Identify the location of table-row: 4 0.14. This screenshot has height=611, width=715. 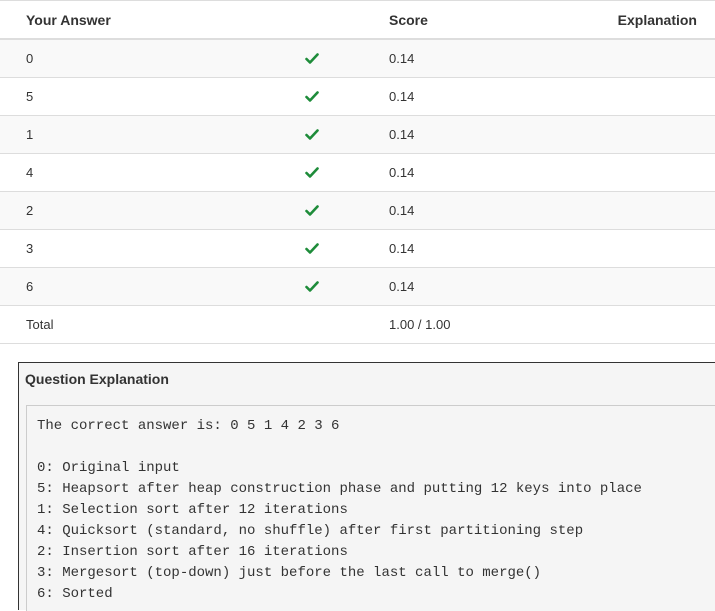
(357, 173).